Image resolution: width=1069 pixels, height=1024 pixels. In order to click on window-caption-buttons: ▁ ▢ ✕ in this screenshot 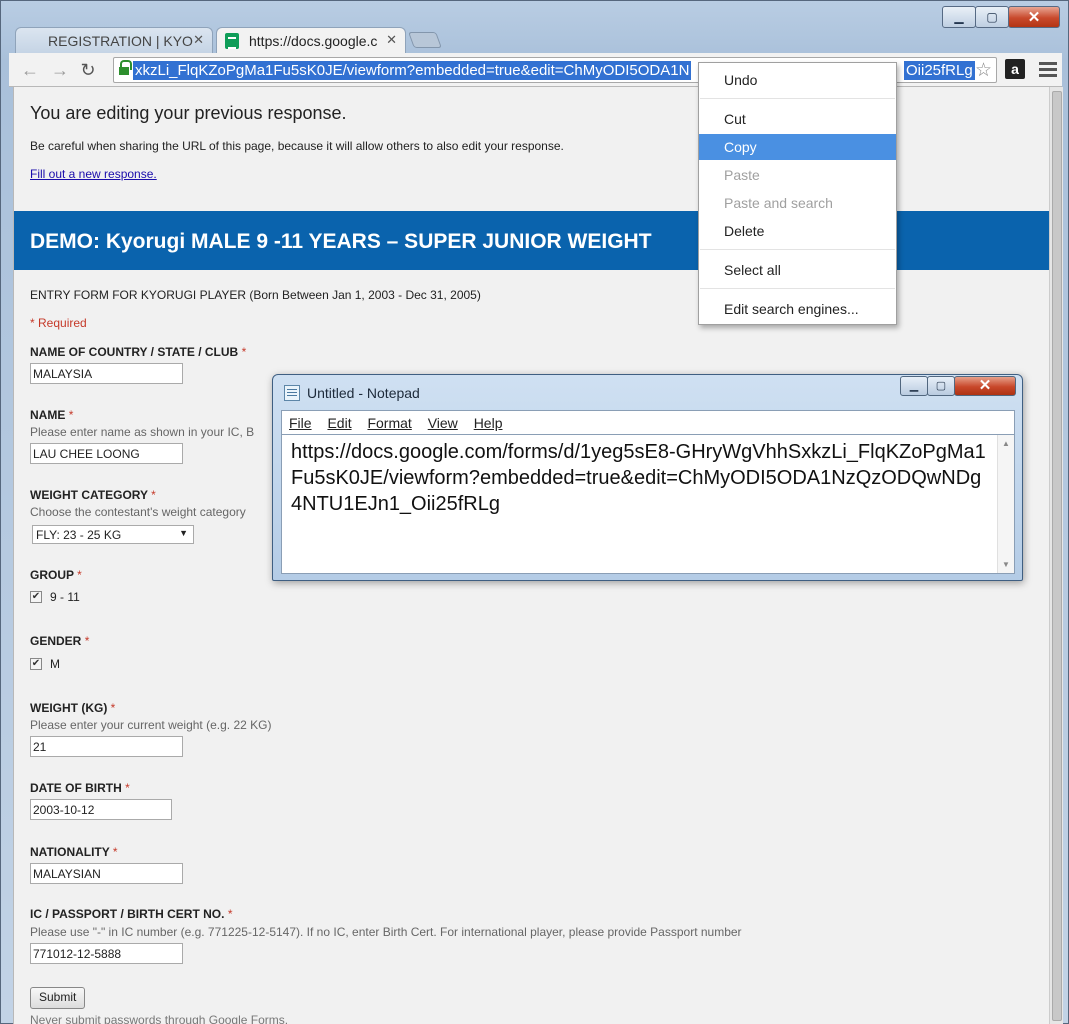, I will do `click(1001, 17)`.